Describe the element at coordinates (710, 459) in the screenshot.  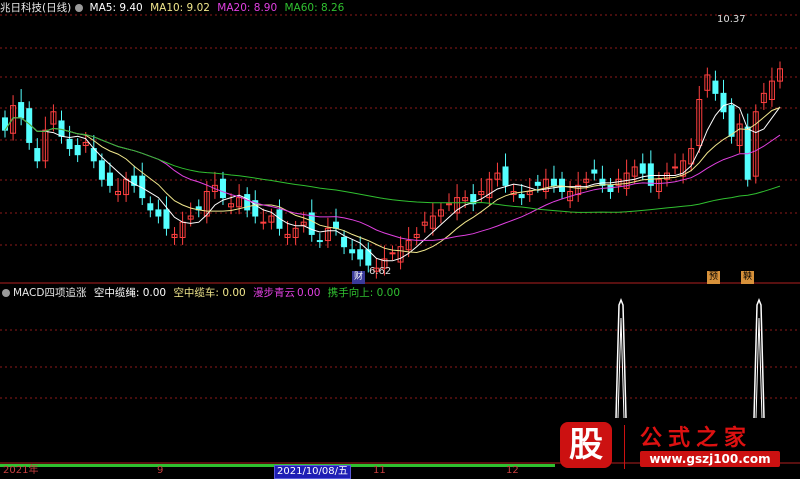
I see `watermark-url: www.gszj100.com` at that location.